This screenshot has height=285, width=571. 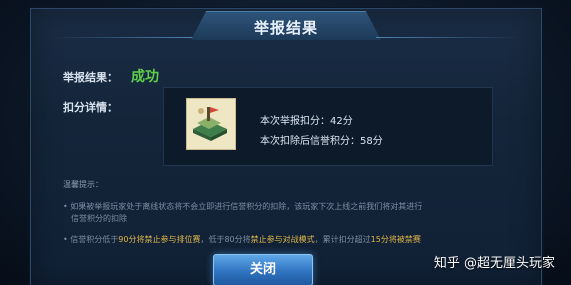 What do you see at coordinates (83, 184) in the screenshot?
I see `tips-title: 温馨提示：` at bounding box center [83, 184].